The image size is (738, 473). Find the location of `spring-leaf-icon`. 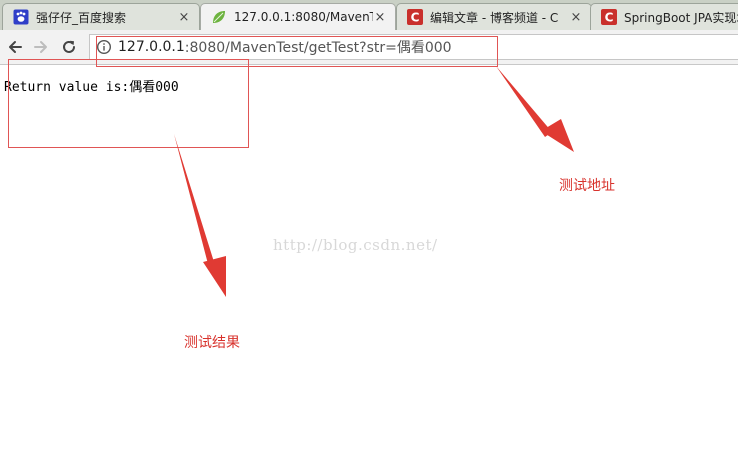

spring-leaf-icon is located at coordinates (219, 17).